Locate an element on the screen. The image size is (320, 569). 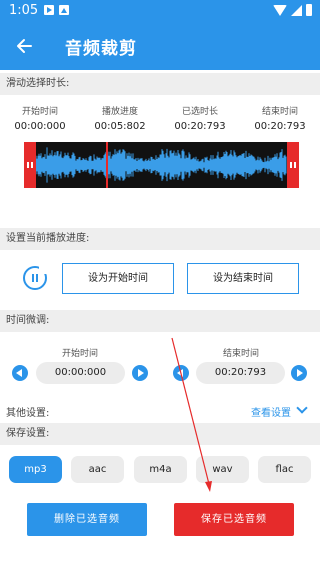
fine-end-label: 结束时间 is located at coordinates (240, 354).